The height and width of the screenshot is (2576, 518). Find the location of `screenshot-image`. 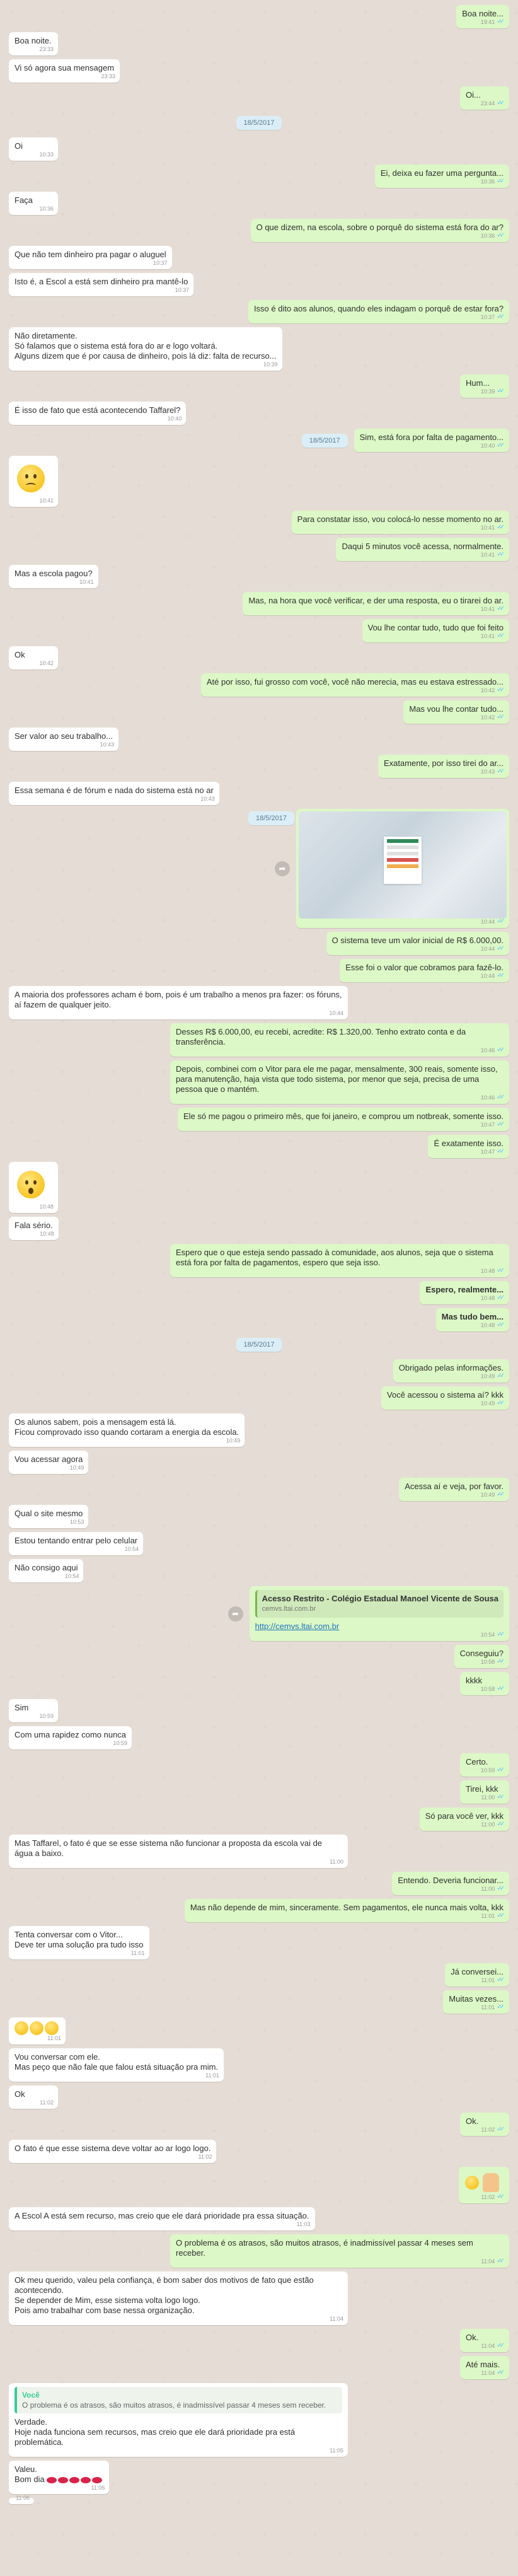

screenshot-image is located at coordinates (403, 865).